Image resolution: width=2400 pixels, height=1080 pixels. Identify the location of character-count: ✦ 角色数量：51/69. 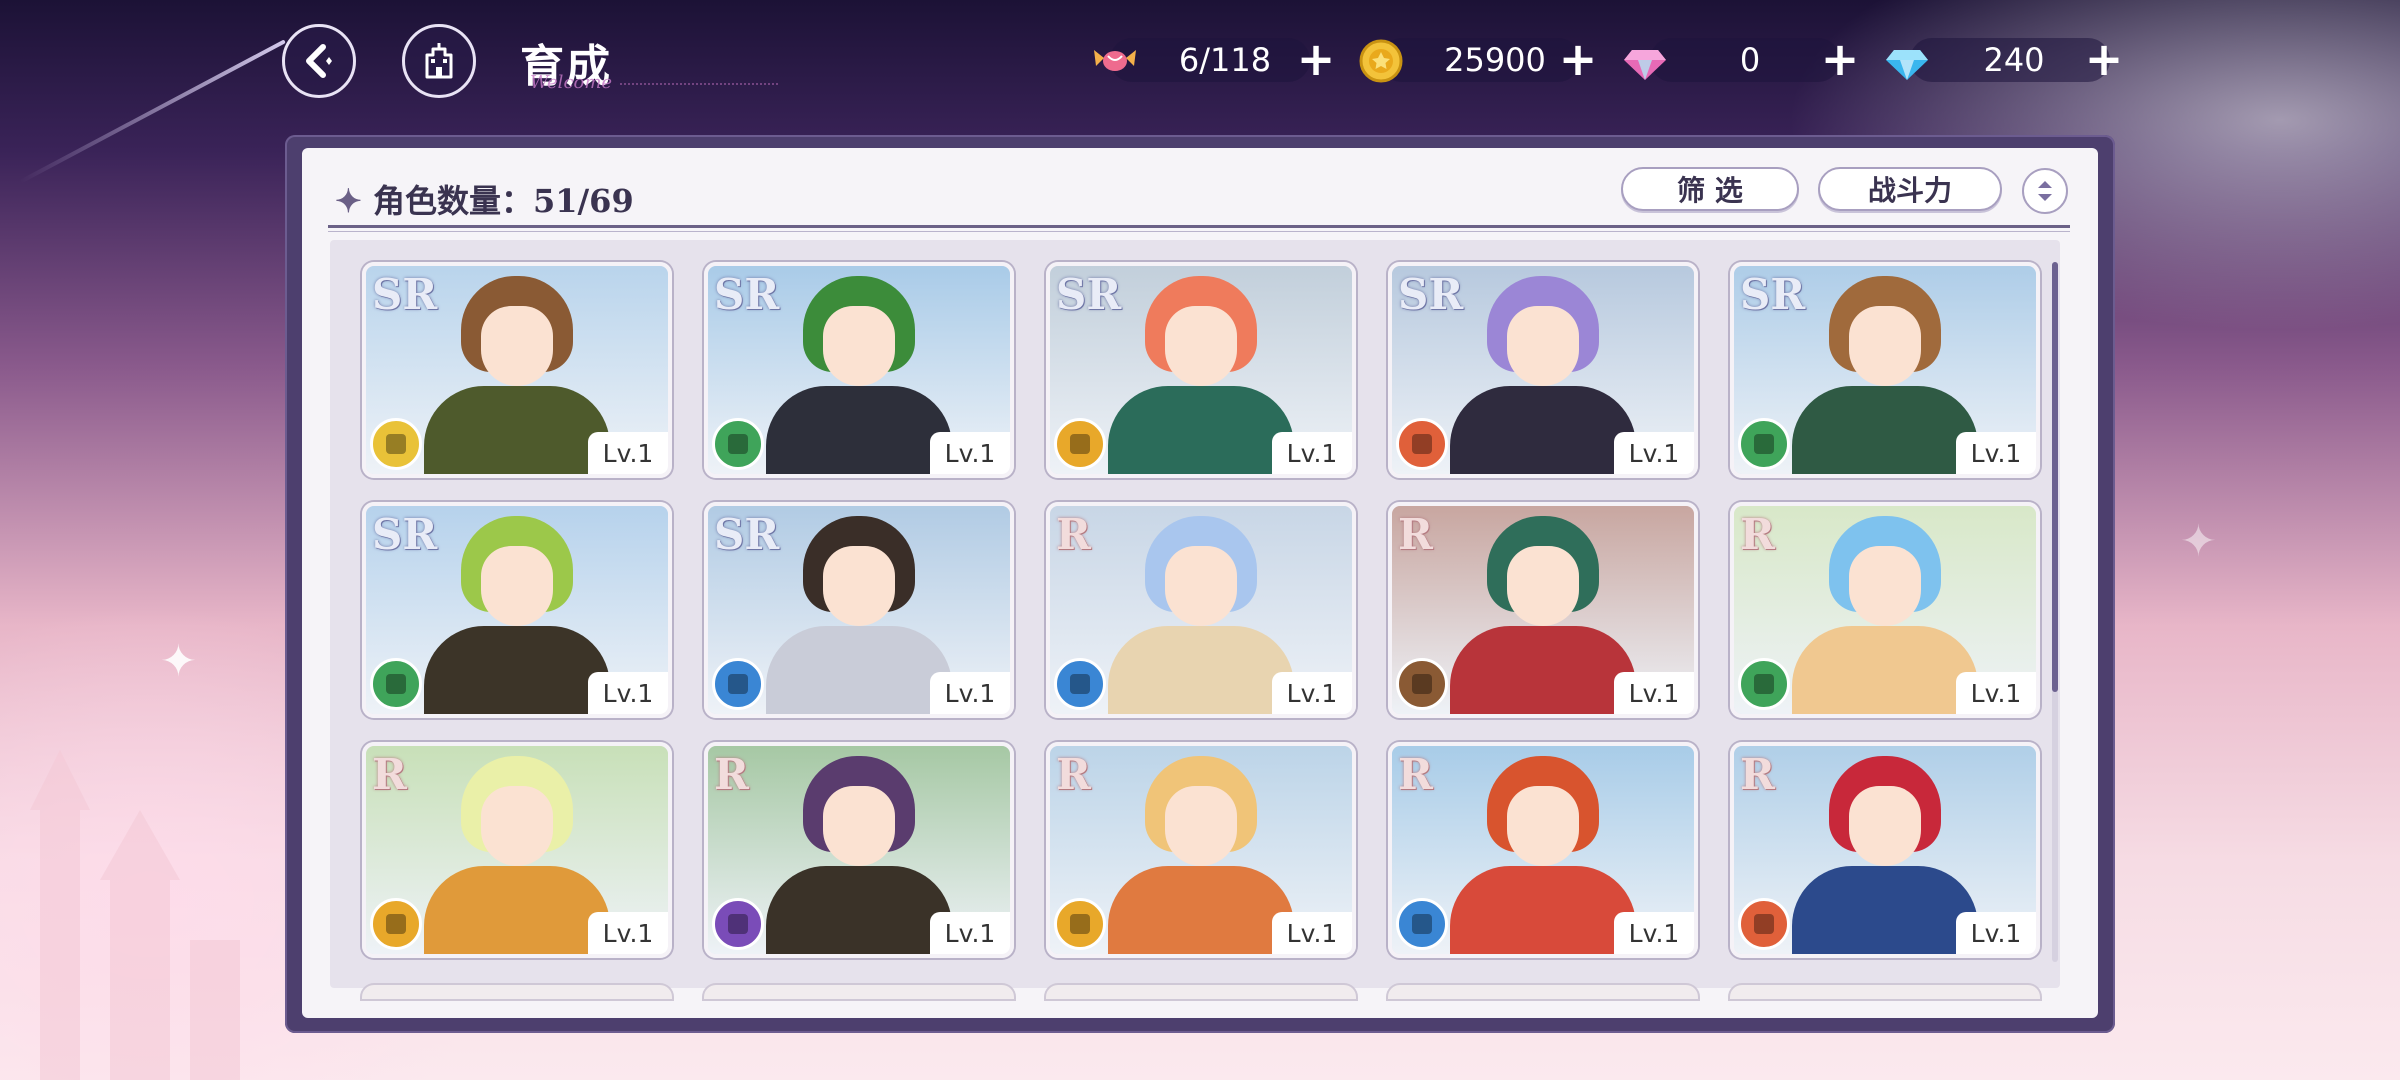
(484, 199).